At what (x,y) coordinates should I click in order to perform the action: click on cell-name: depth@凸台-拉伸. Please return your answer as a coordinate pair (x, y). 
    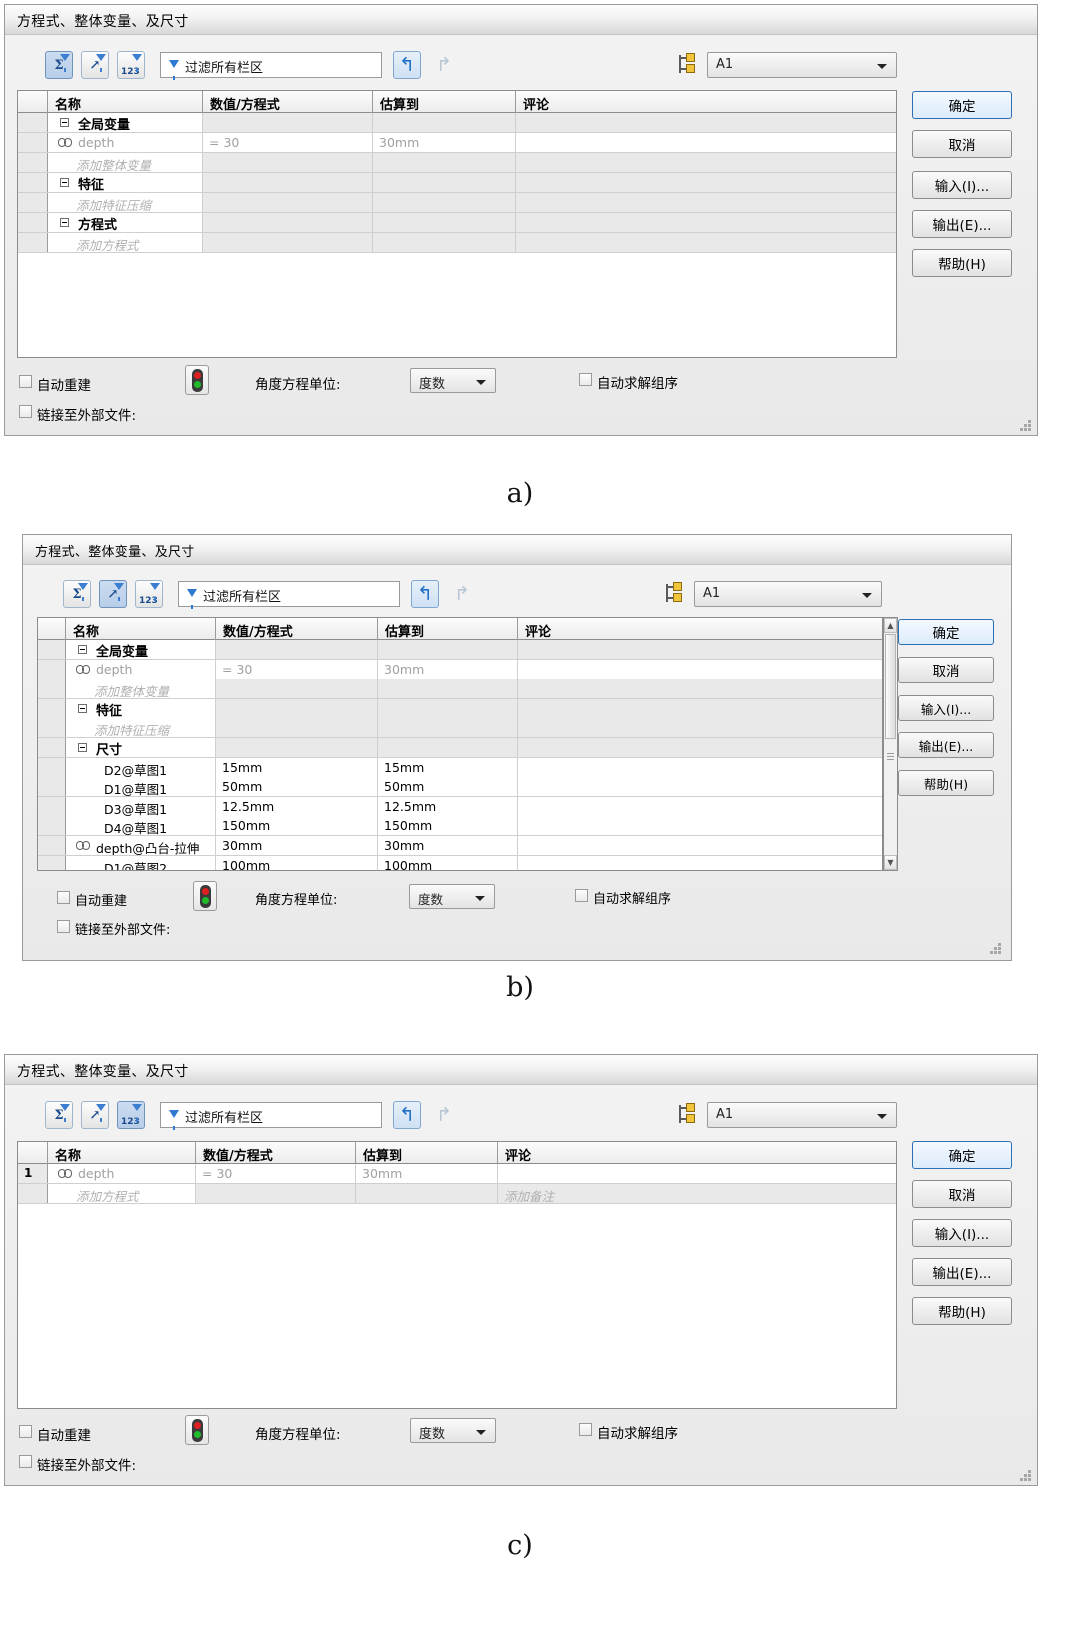
    Looking at the image, I should click on (141, 845).